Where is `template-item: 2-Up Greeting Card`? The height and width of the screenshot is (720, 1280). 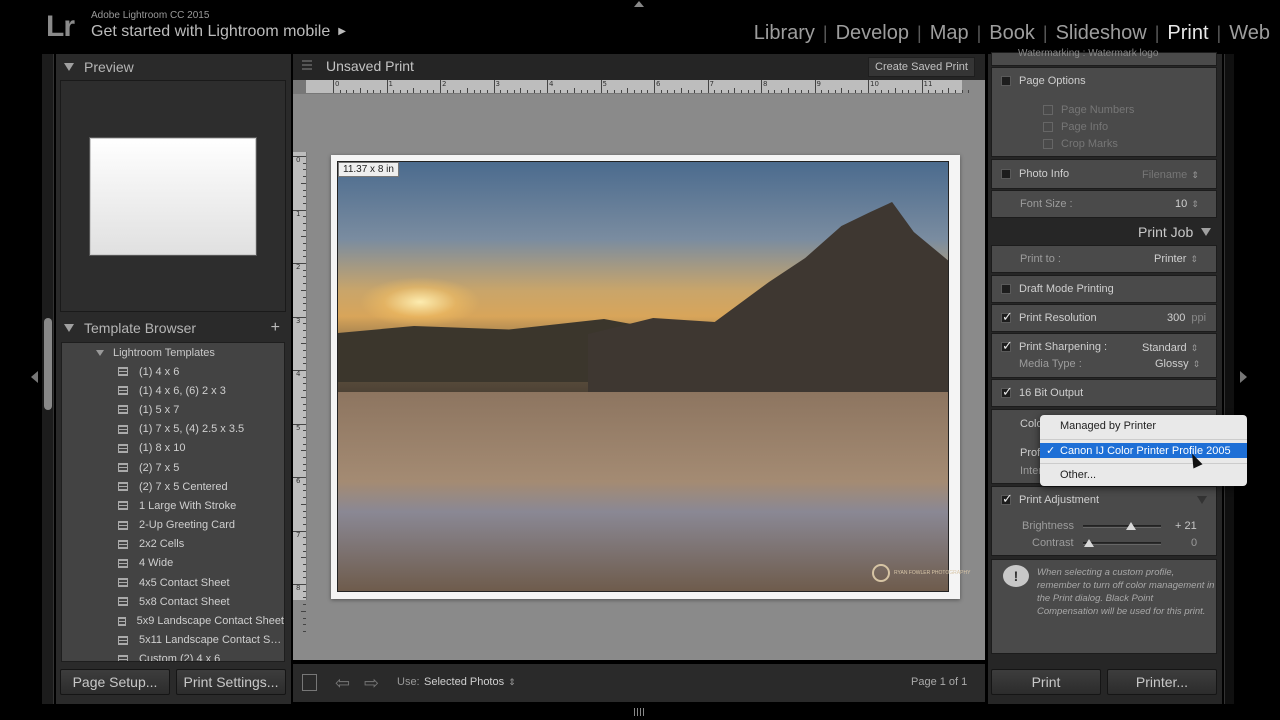 template-item: 2-Up Greeting Card is located at coordinates (173, 525).